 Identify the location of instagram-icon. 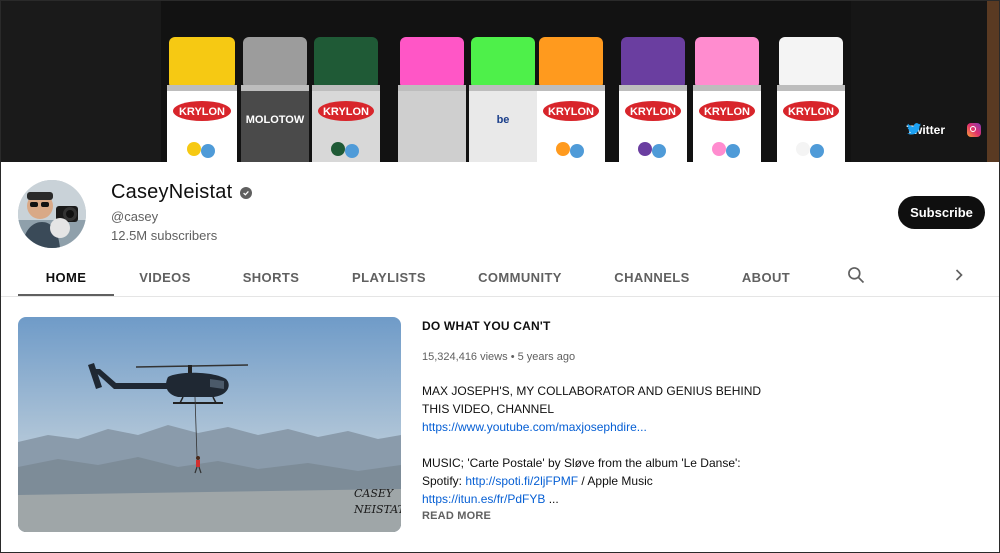
(974, 130).